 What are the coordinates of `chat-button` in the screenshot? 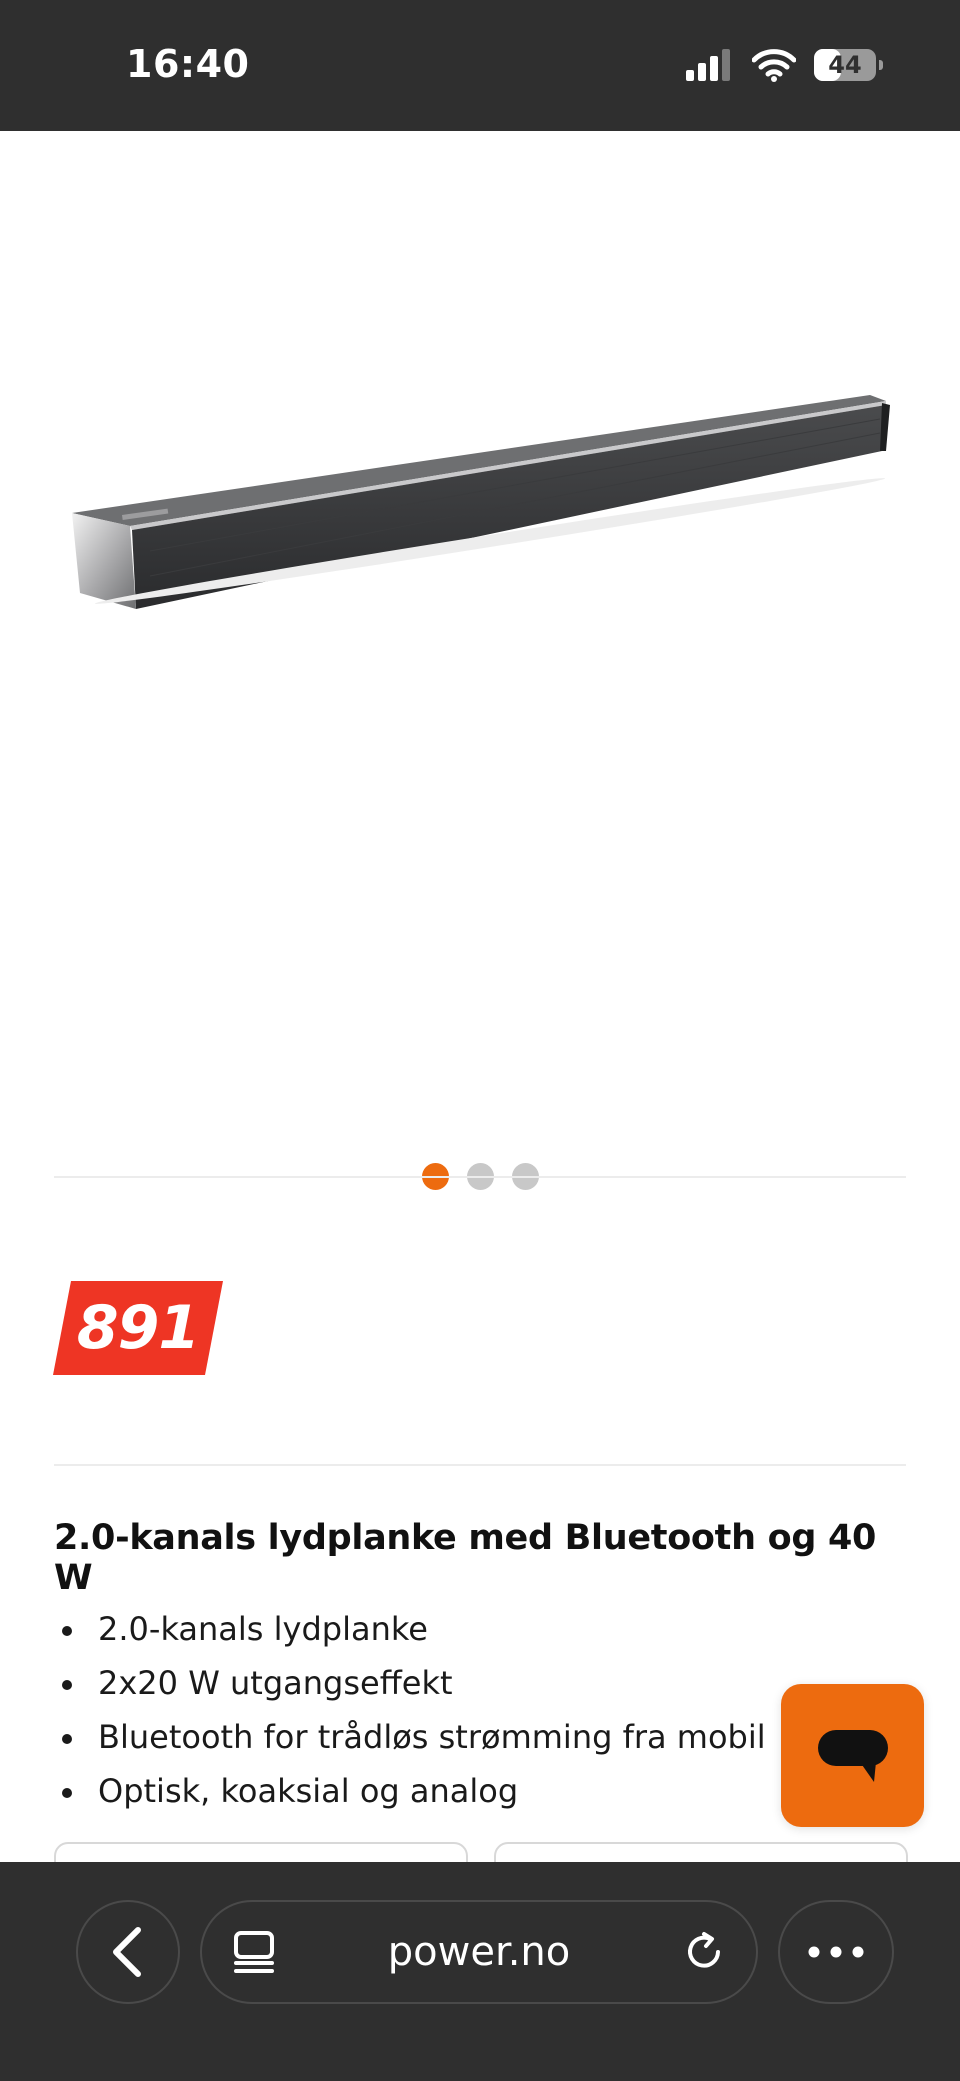 It's located at (852, 1755).